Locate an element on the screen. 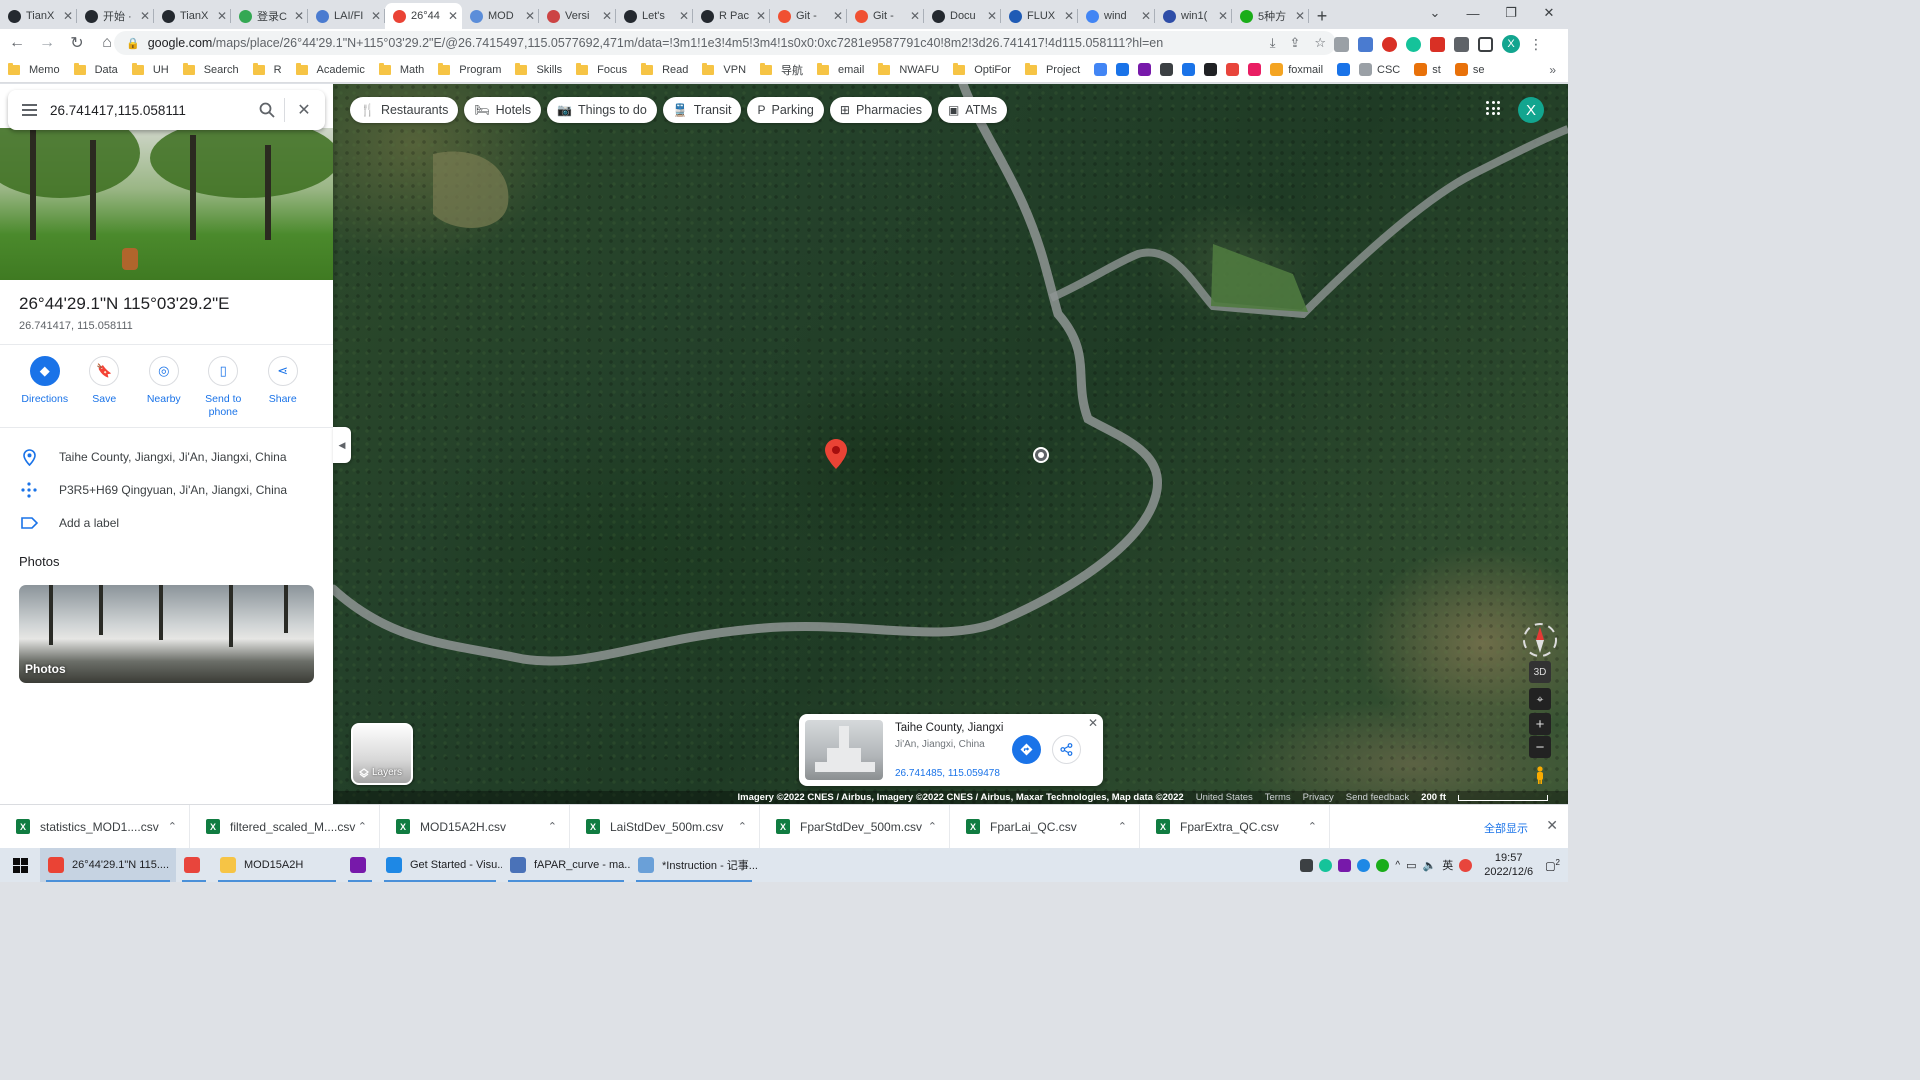 The width and height of the screenshot is (1920, 1080). bookmark-item: NWAFU is located at coordinates (908, 69).